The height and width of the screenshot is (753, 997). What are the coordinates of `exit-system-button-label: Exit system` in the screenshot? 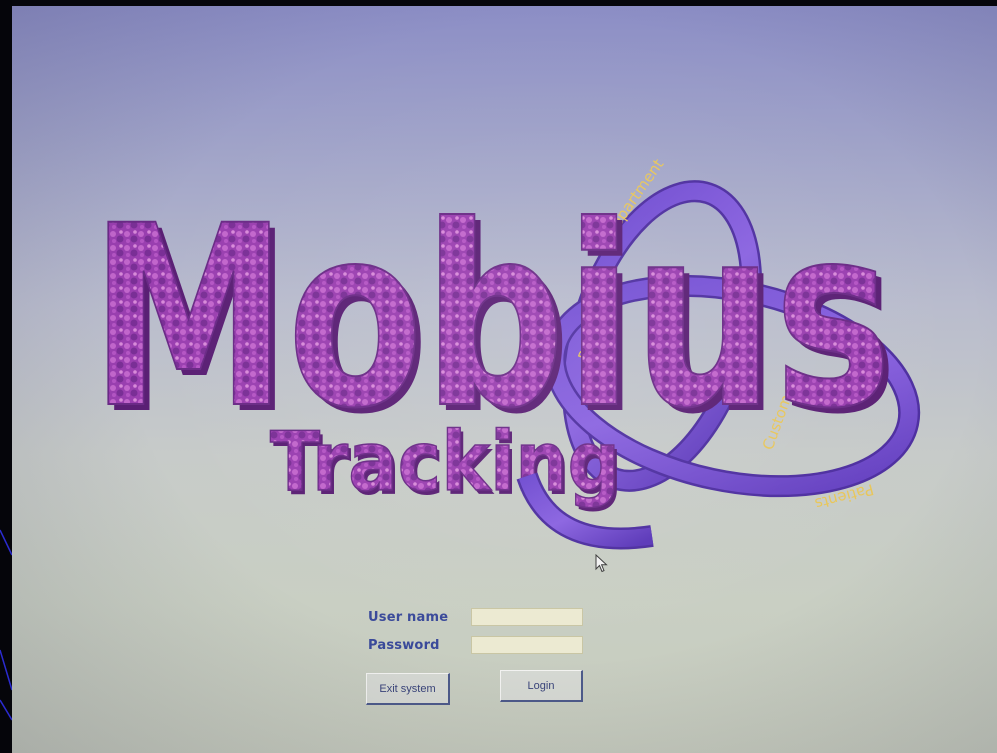 It's located at (407, 688).